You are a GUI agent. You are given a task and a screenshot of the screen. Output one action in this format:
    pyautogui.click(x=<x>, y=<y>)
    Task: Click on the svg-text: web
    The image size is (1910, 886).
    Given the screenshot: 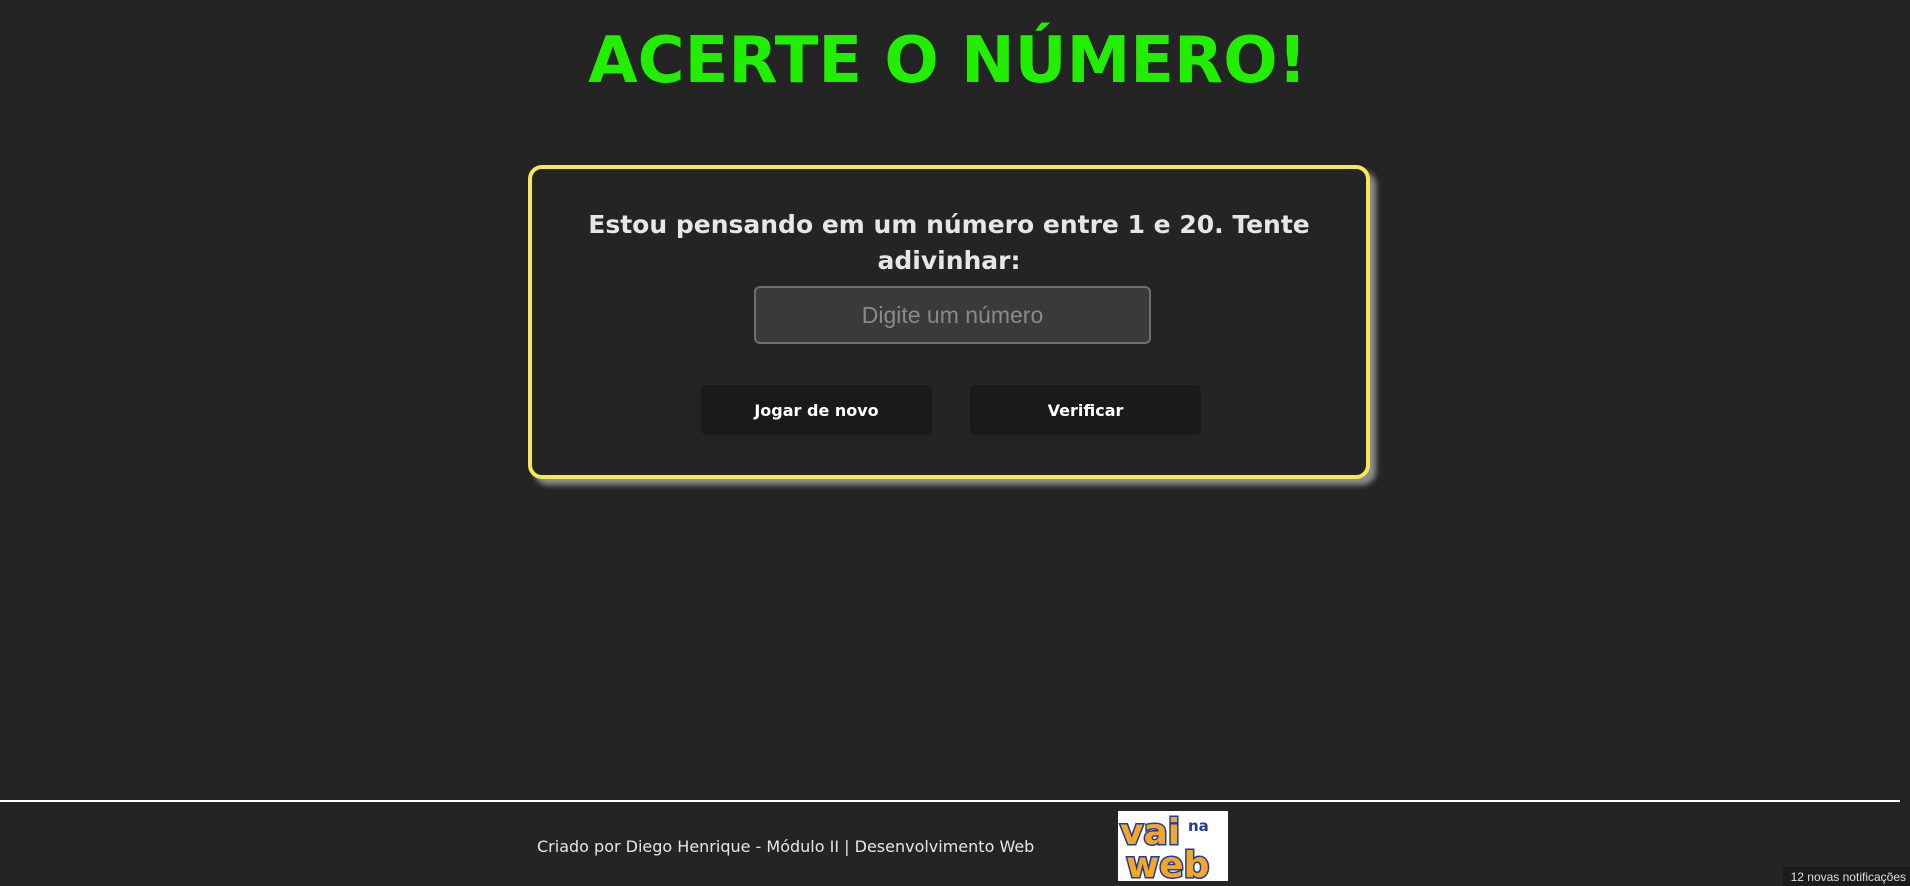 What is the action you would take?
    pyautogui.click(x=1167, y=863)
    